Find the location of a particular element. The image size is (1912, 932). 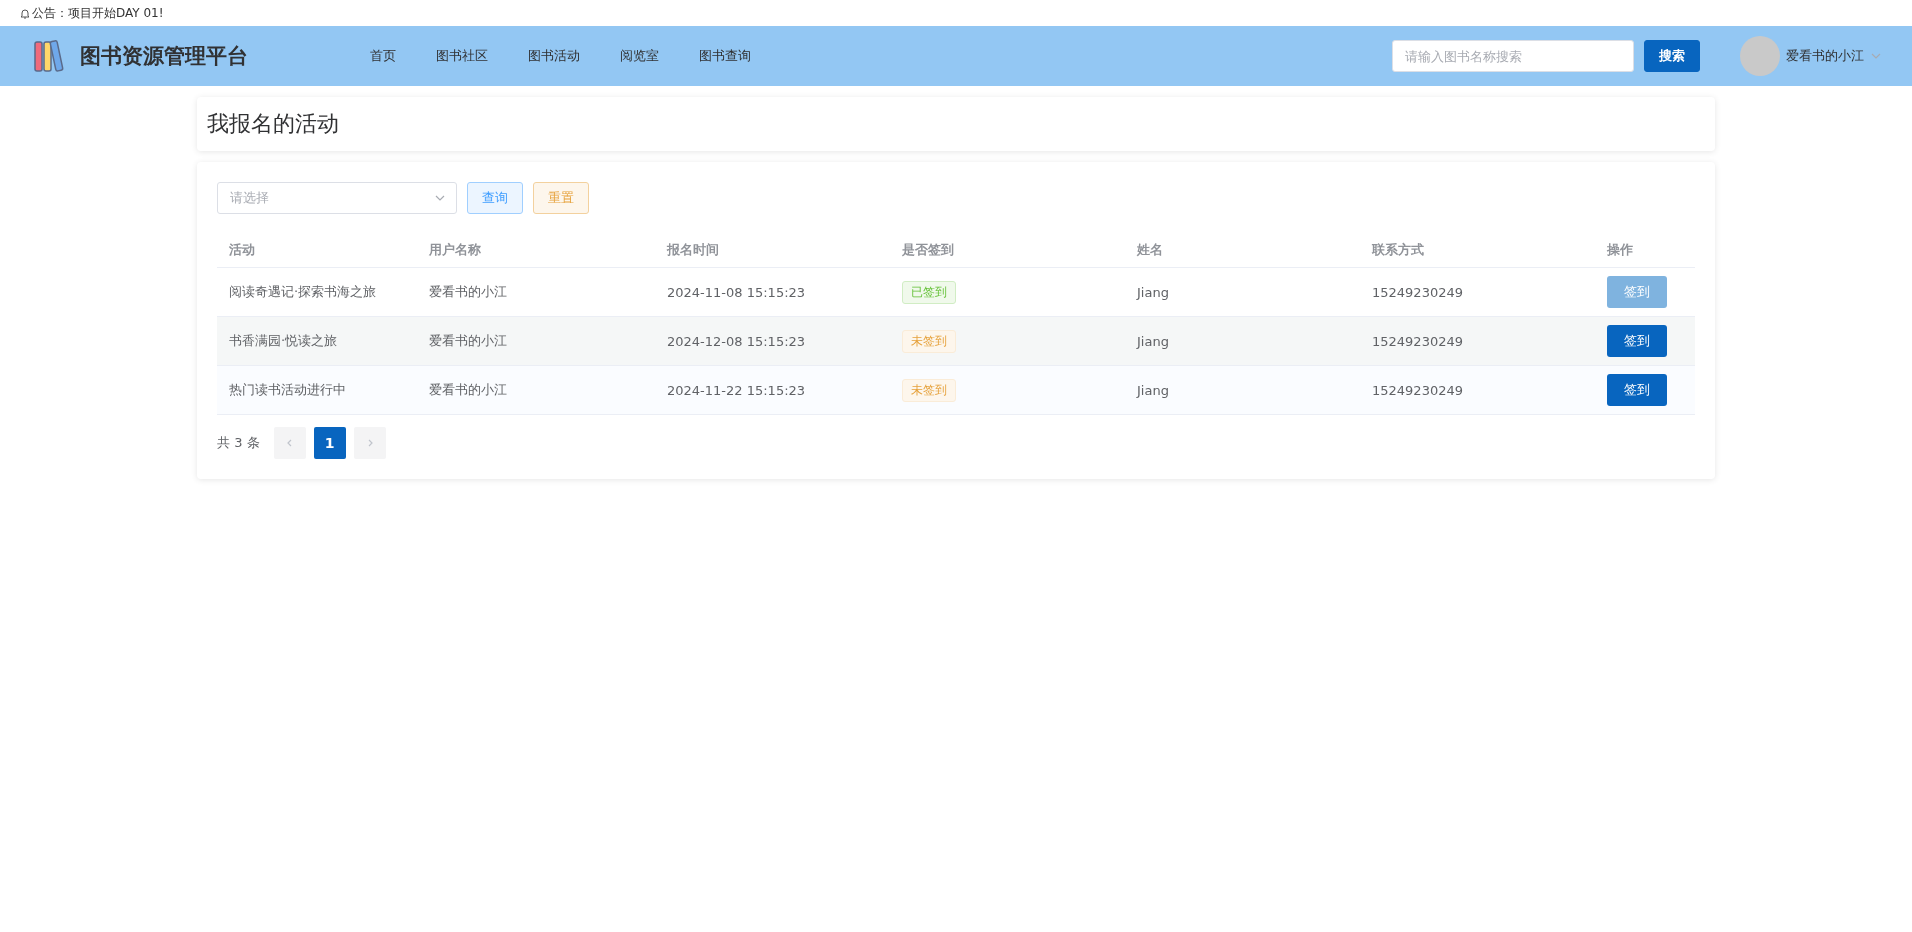

prev-page-button is located at coordinates (289, 443).